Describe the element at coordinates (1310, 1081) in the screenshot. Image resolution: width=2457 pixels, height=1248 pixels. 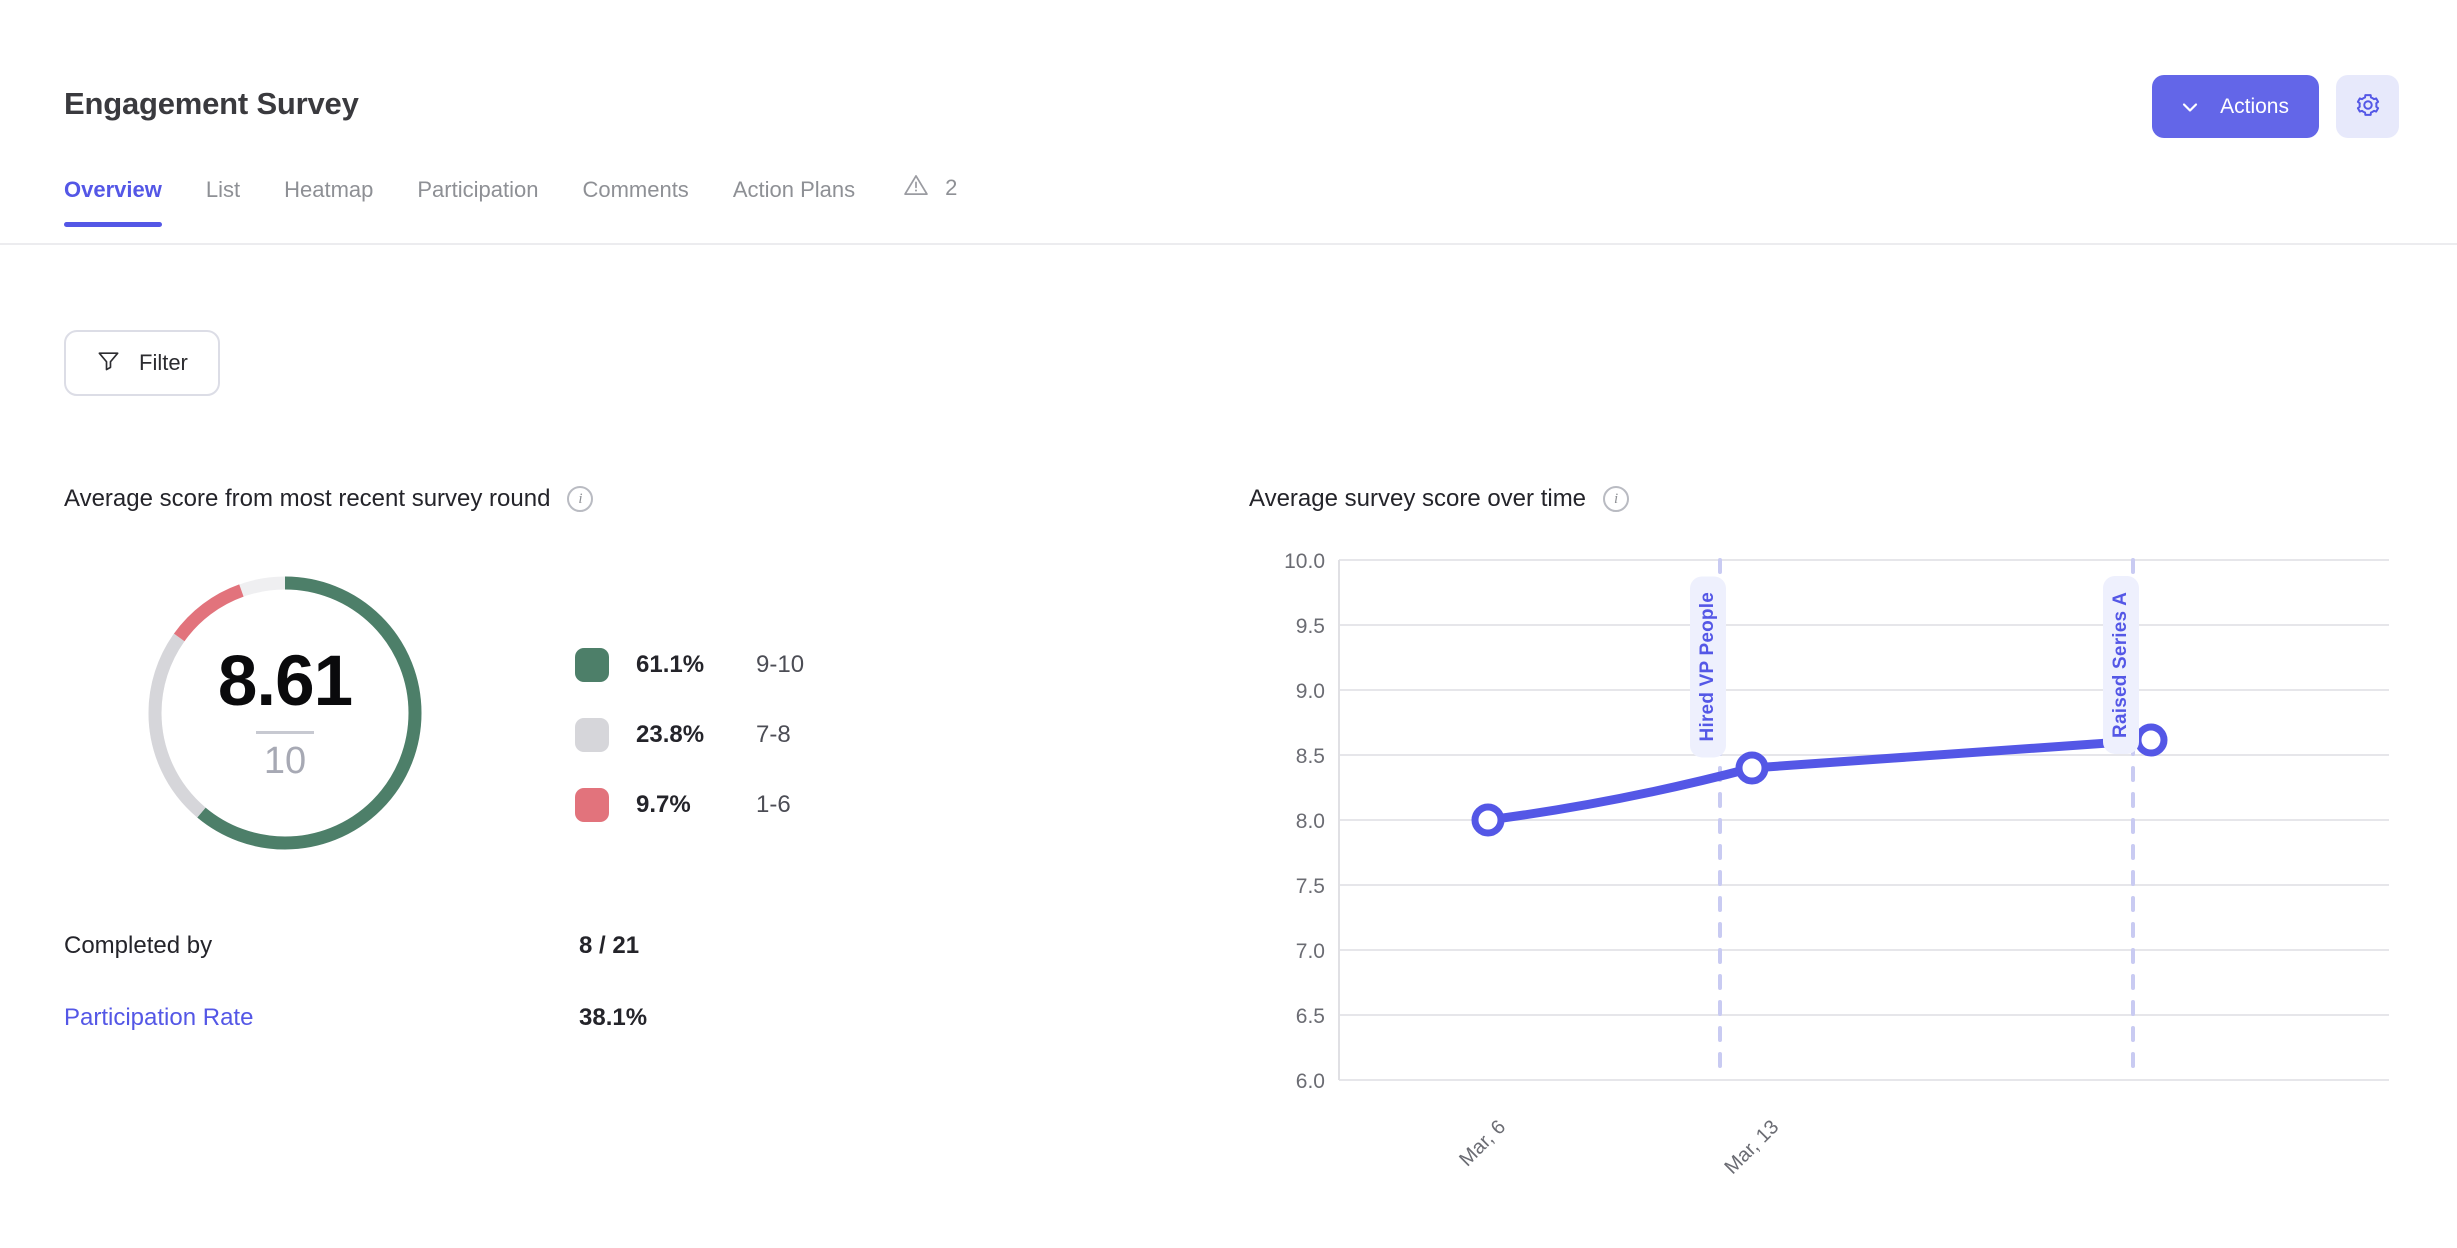
I see `y-tick-label: 6.0` at that location.